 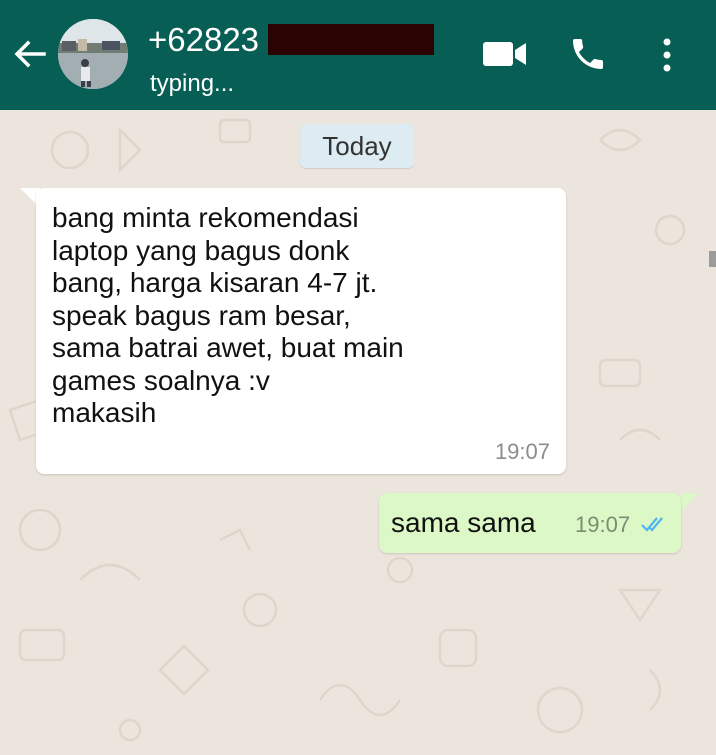 I want to click on arrow-left-icon, so click(x=30, y=54).